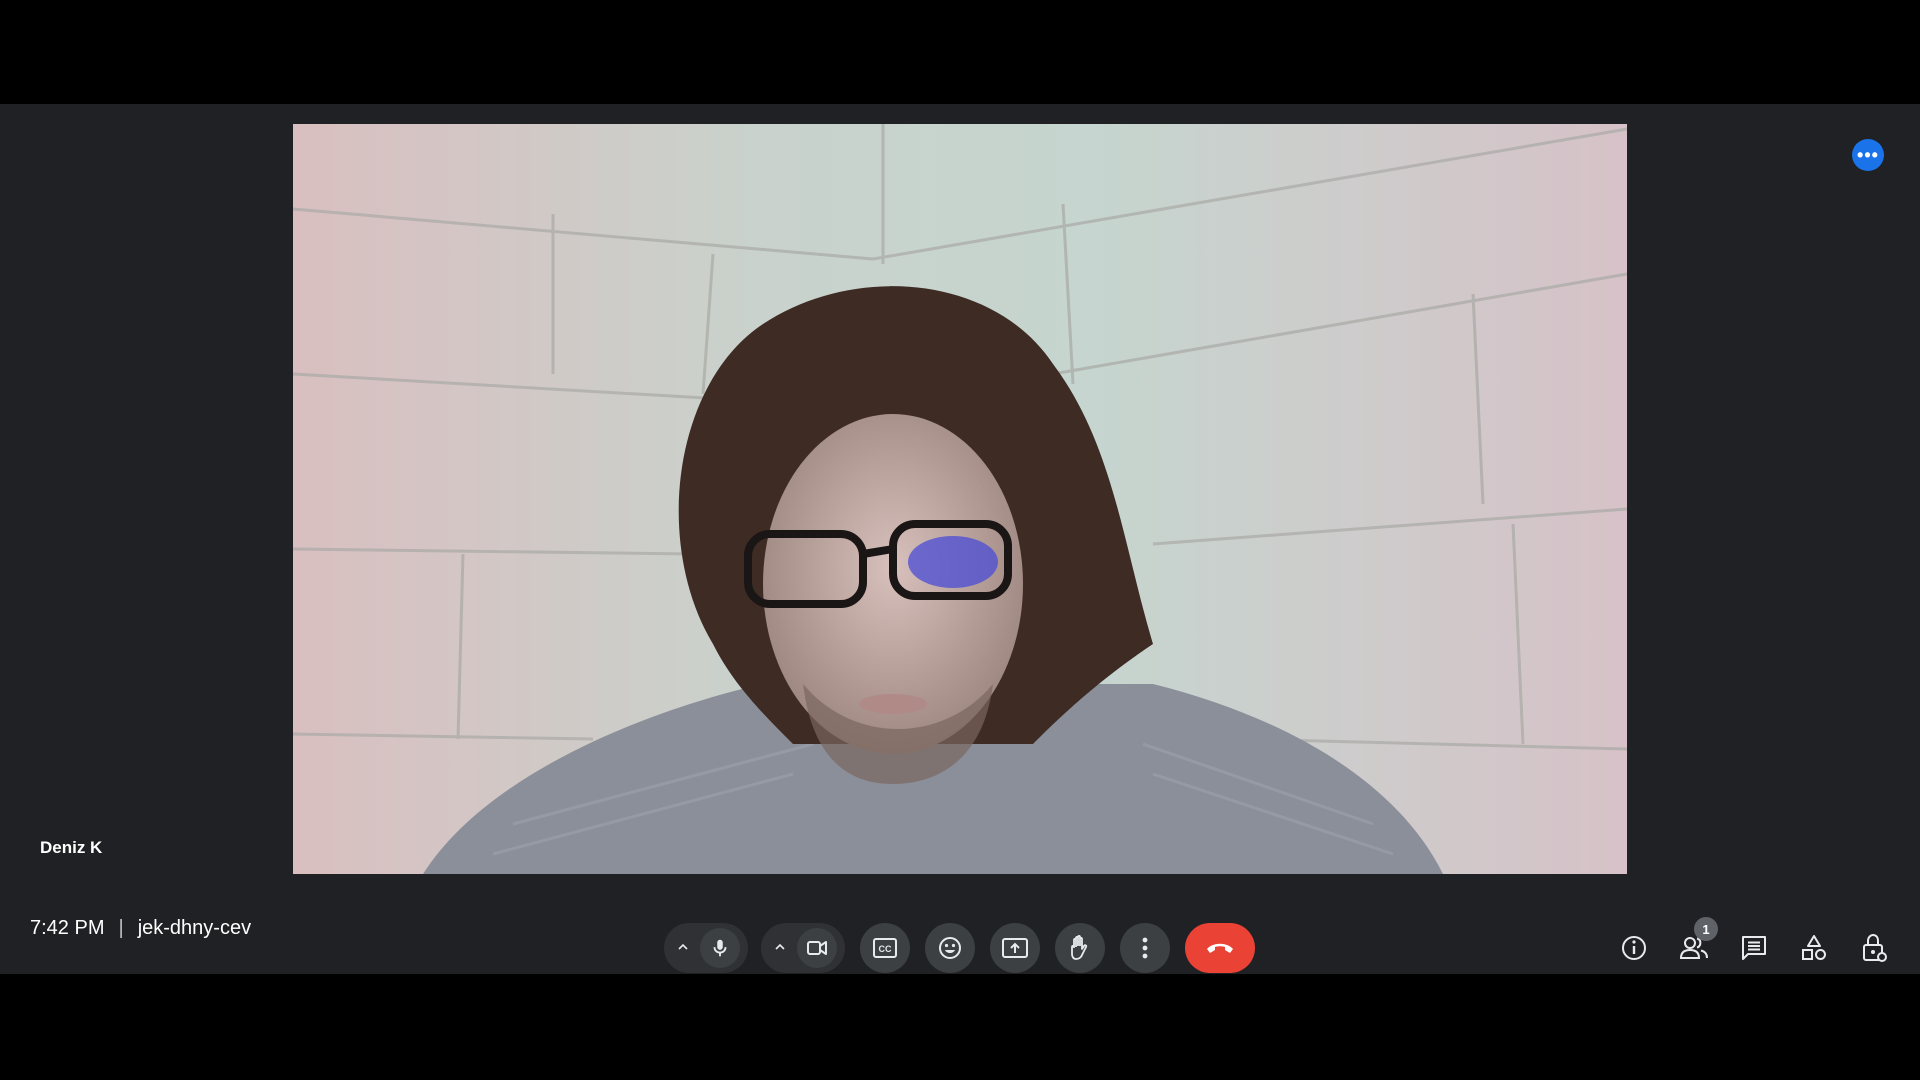  I want to click on video-options-caret-icon, so click(780, 948).